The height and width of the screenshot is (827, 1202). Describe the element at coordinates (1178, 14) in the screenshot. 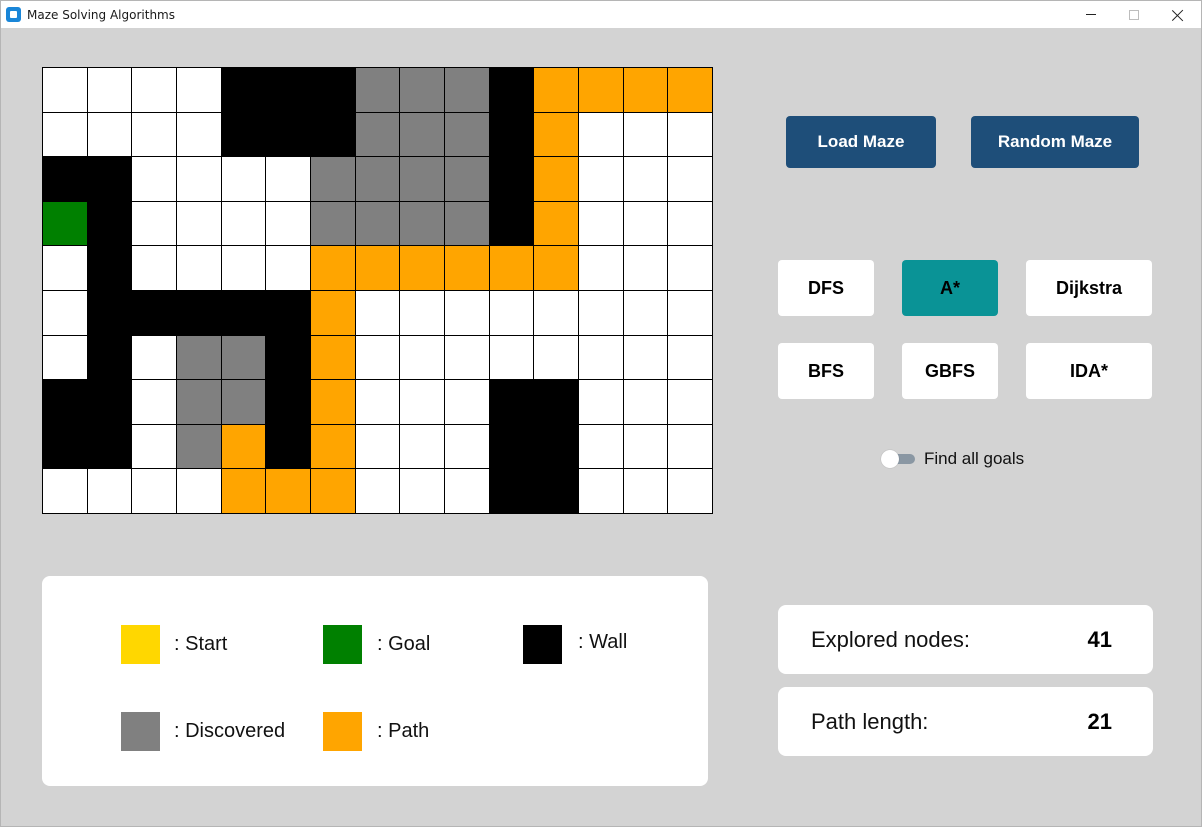

I see `close-button` at that location.